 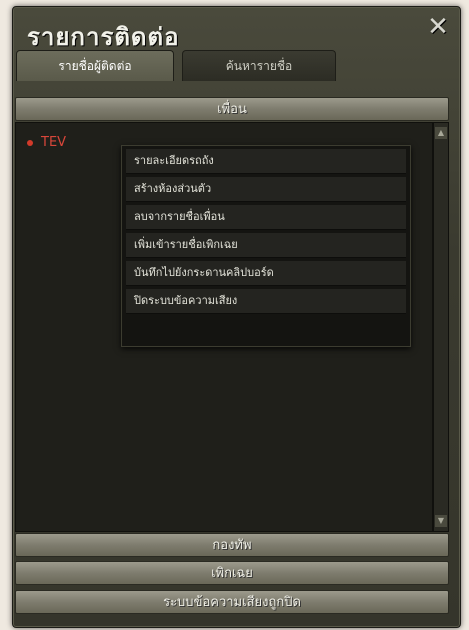 What do you see at coordinates (232, 545) in the screenshot?
I see `guild-section-button: กองทัพ` at bounding box center [232, 545].